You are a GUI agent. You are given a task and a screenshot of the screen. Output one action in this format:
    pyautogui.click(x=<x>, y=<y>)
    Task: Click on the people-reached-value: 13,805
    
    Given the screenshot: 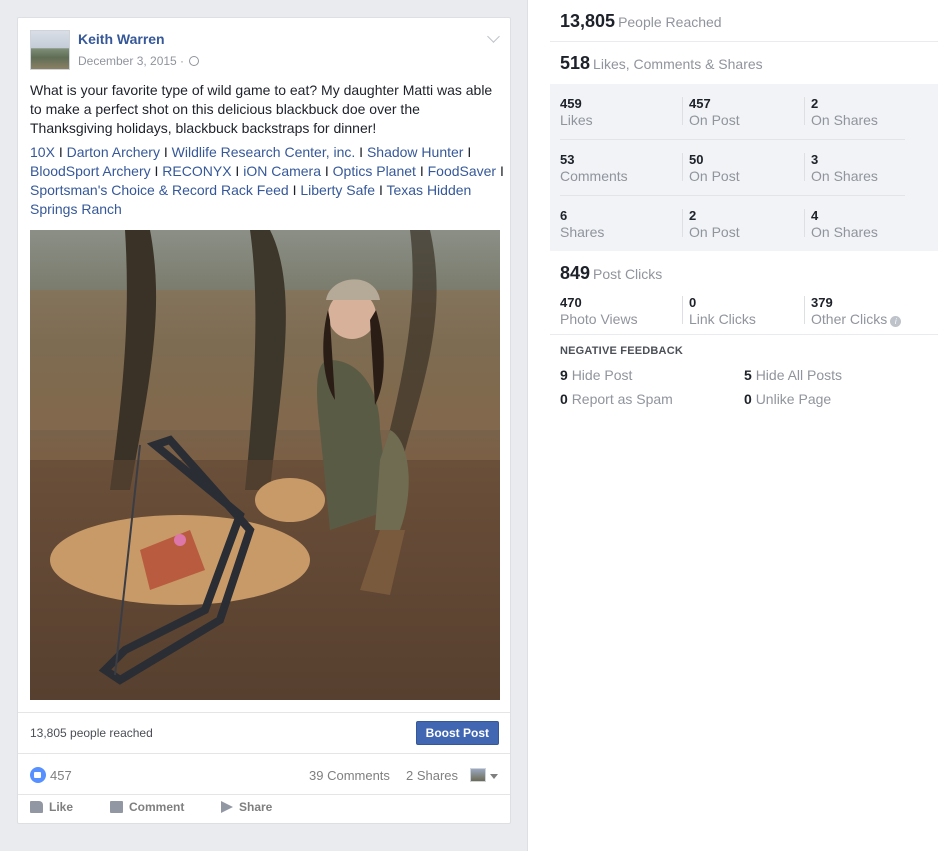 What is the action you would take?
    pyautogui.click(x=588, y=21)
    